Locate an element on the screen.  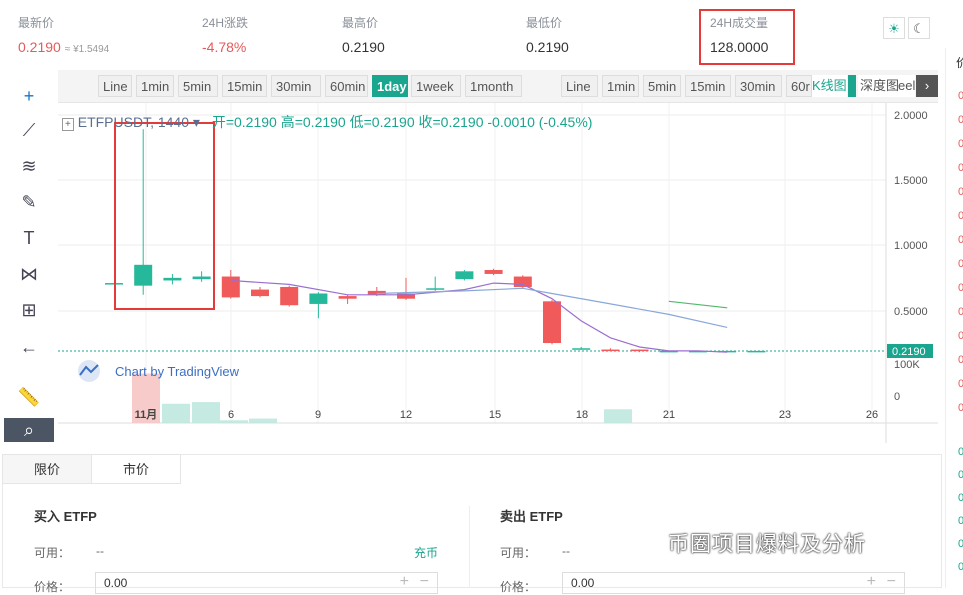
stat-change: 24H涨跌 -4.78% is located at coordinates (225, 34).